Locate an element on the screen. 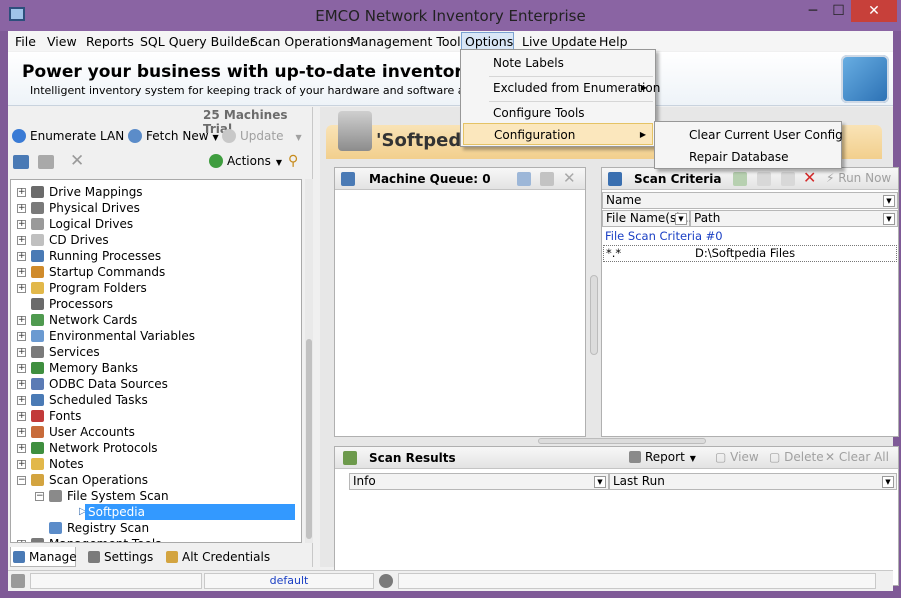 The image size is (901, 598). actions-icon is located at coordinates (216, 161).